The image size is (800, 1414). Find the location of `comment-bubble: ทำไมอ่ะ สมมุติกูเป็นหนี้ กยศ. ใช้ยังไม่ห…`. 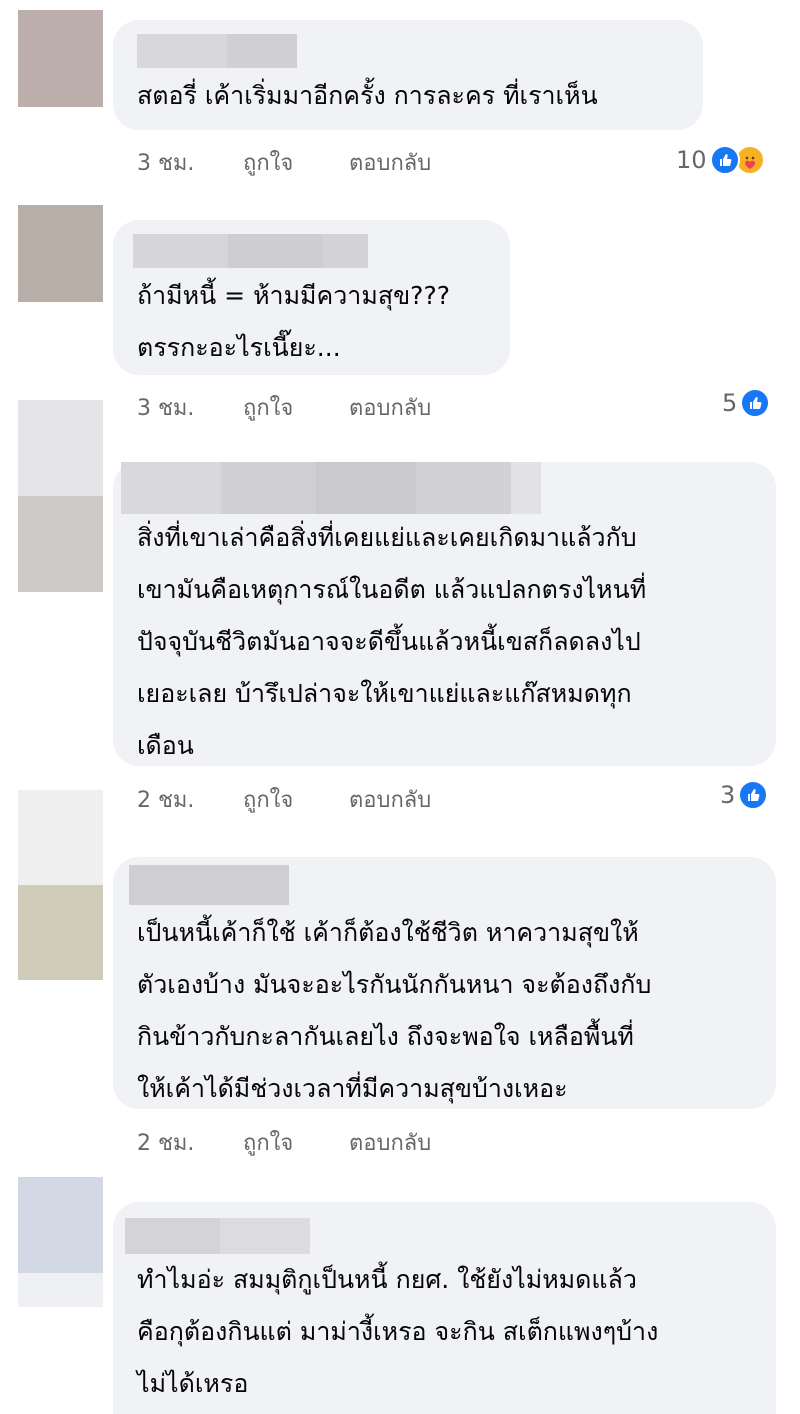

comment-bubble: ทำไมอ่ะ สมมุติกูเป็นหนี้ กยศ. ใช้ยังไม่ห… is located at coordinates (444, 1308).